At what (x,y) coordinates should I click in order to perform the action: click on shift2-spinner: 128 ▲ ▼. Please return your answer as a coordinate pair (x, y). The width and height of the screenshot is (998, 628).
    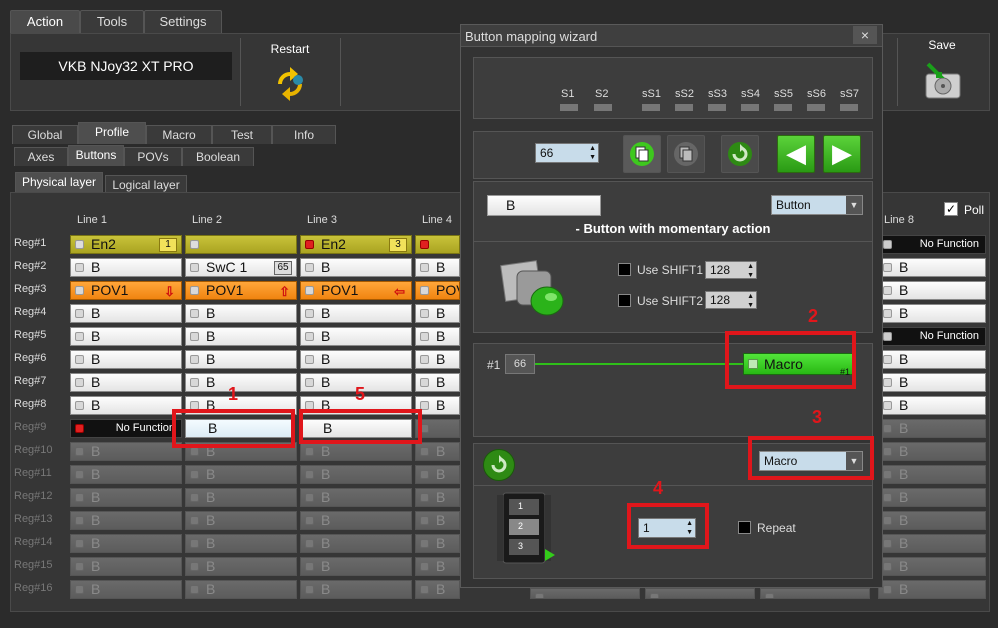
    Looking at the image, I should click on (731, 300).